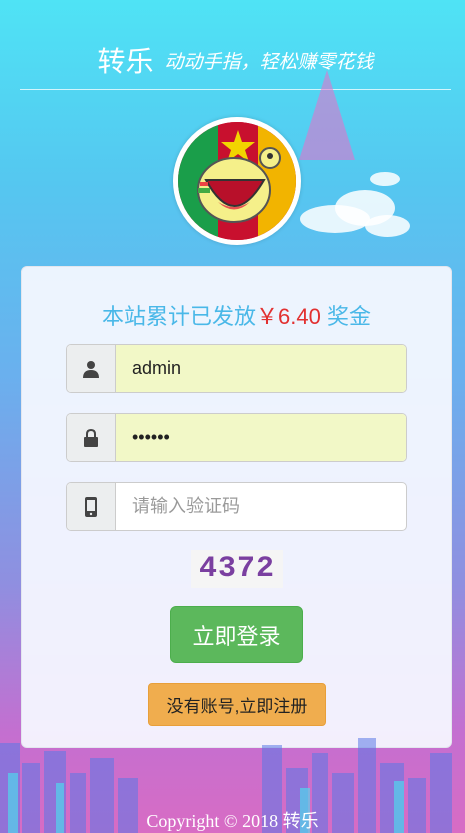  Describe the element at coordinates (179, 316) in the screenshot. I see `payout-prefix: 本站累计已发放` at that location.